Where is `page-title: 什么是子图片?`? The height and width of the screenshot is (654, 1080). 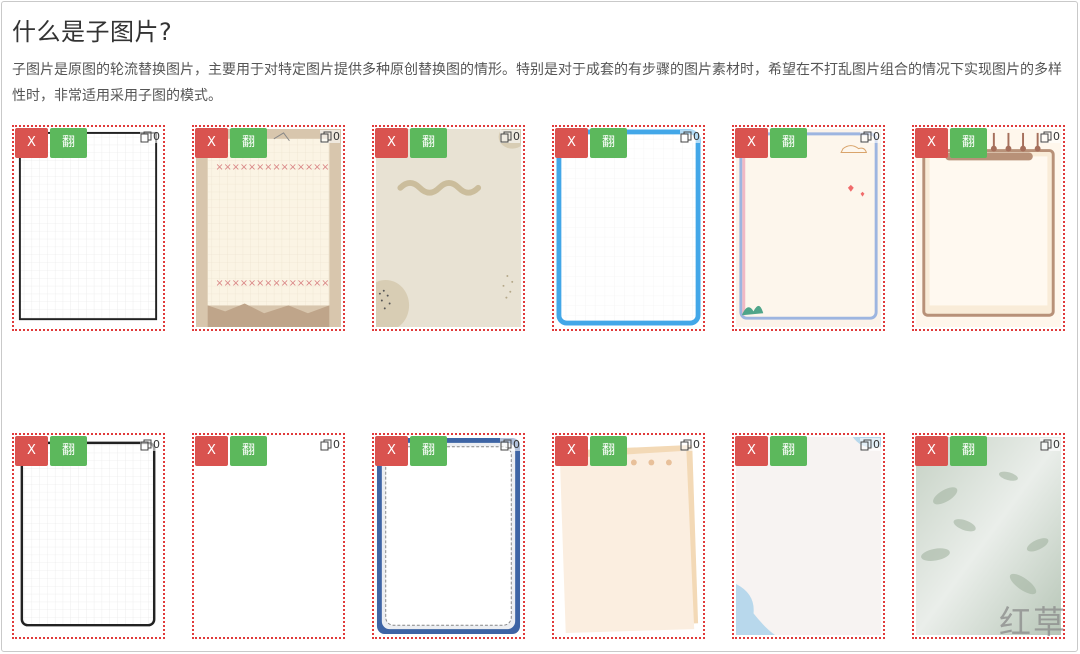
page-title: 什么是子图片? is located at coordinates (92, 32).